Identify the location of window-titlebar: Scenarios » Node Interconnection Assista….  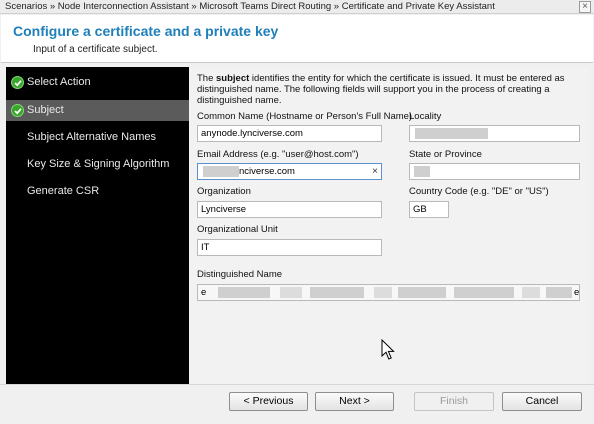
(297, 7).